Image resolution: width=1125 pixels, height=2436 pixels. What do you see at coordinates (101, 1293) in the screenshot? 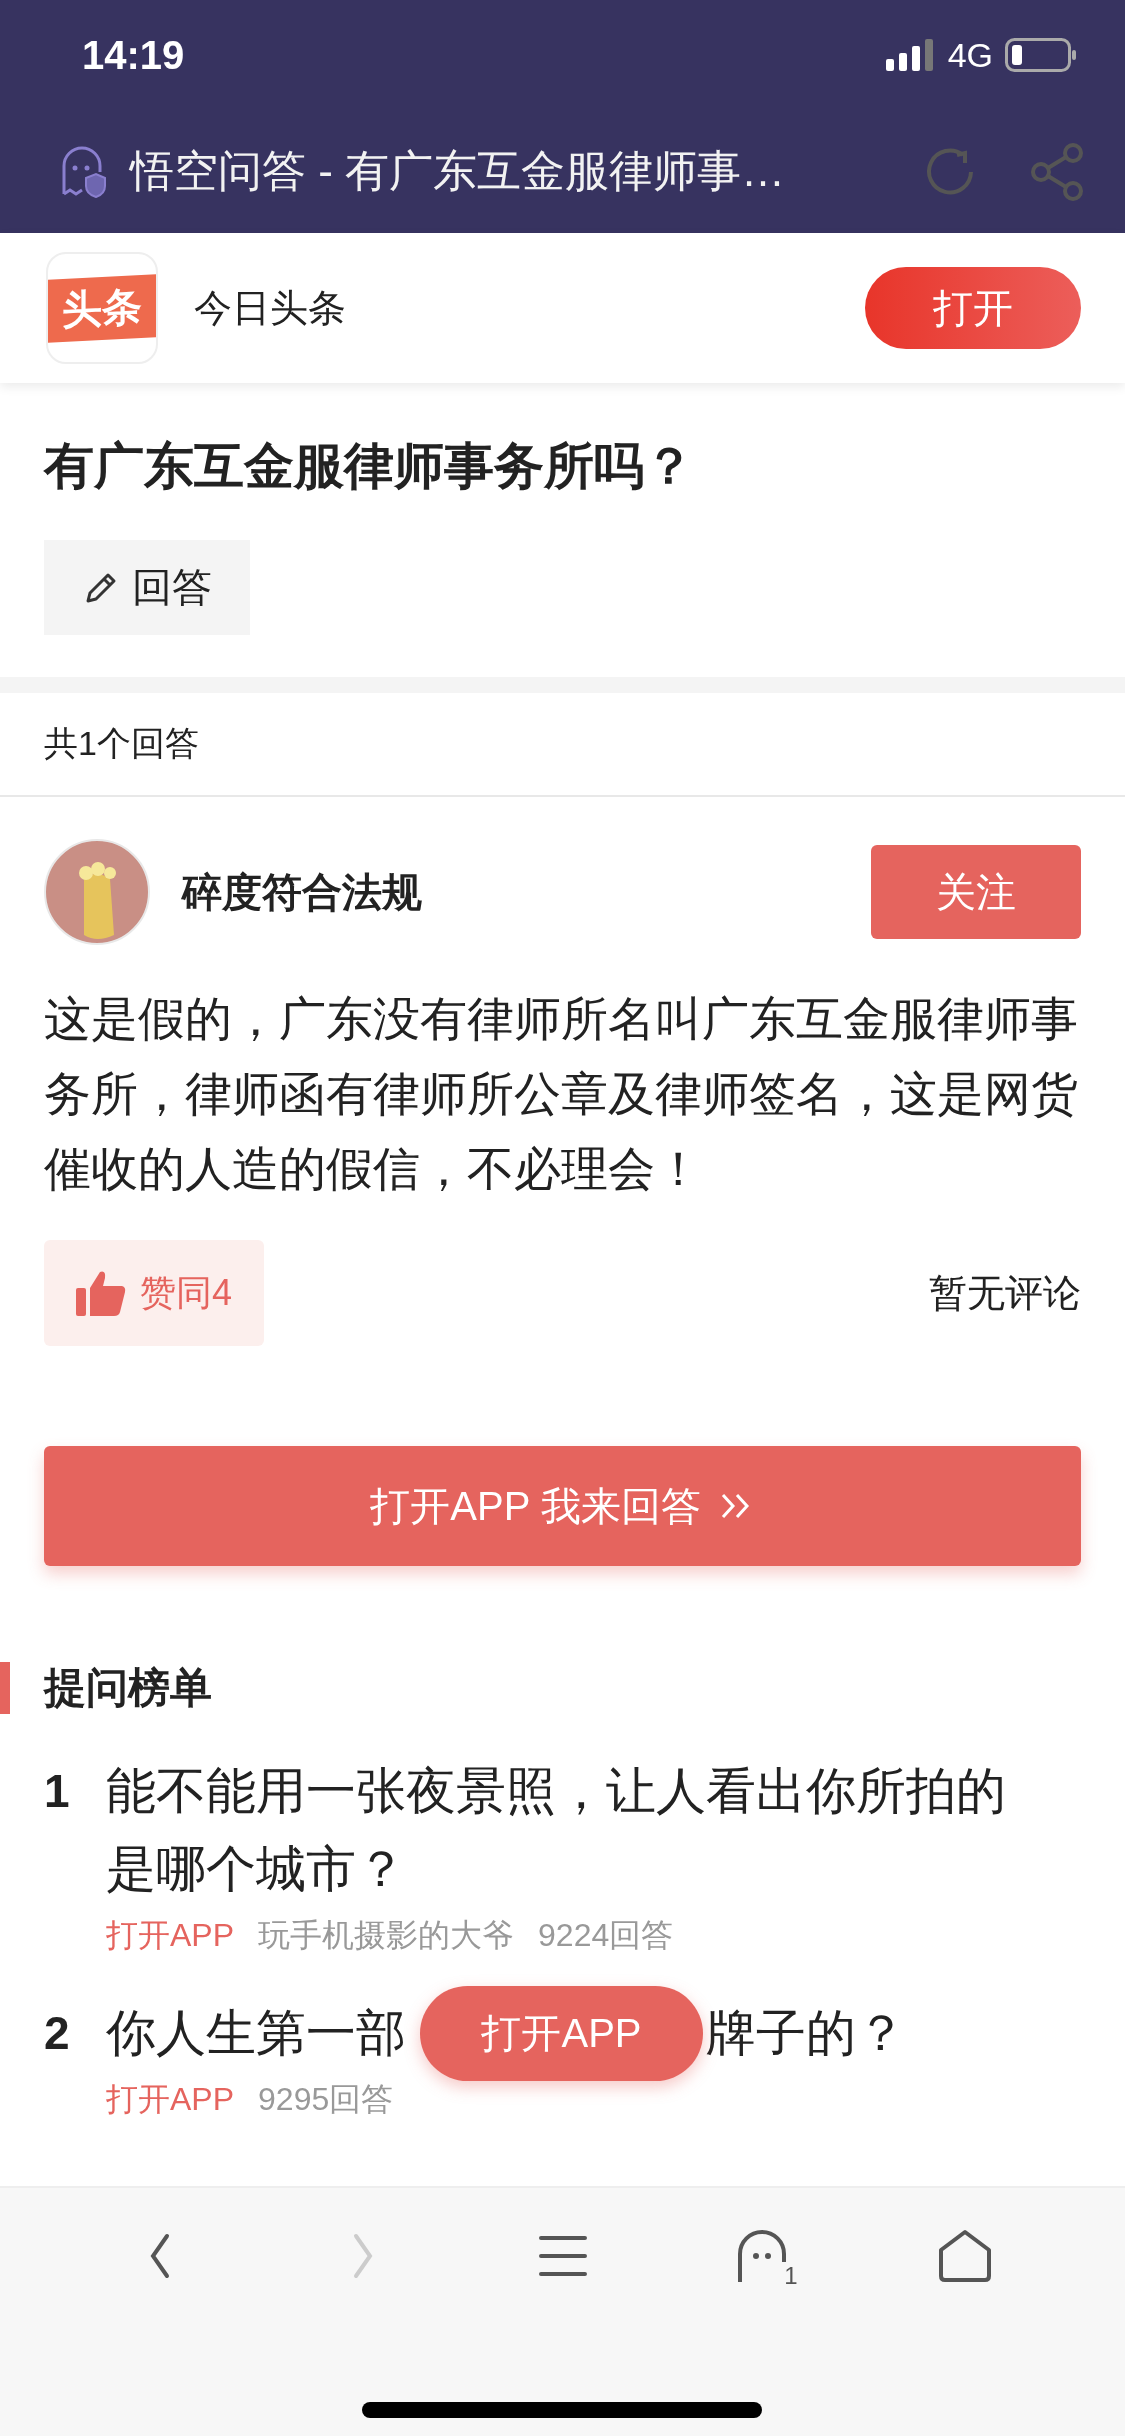
I see `thumbs-up-icon` at bounding box center [101, 1293].